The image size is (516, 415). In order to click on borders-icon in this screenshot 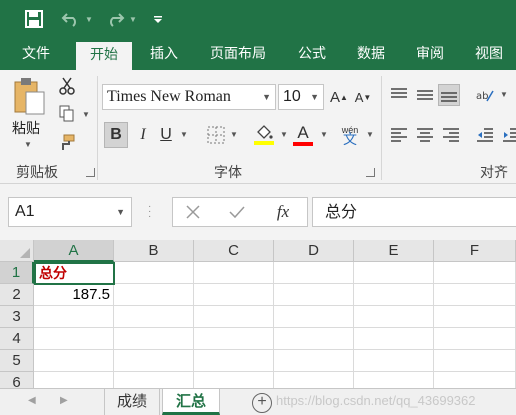, I will do `click(216, 135)`.